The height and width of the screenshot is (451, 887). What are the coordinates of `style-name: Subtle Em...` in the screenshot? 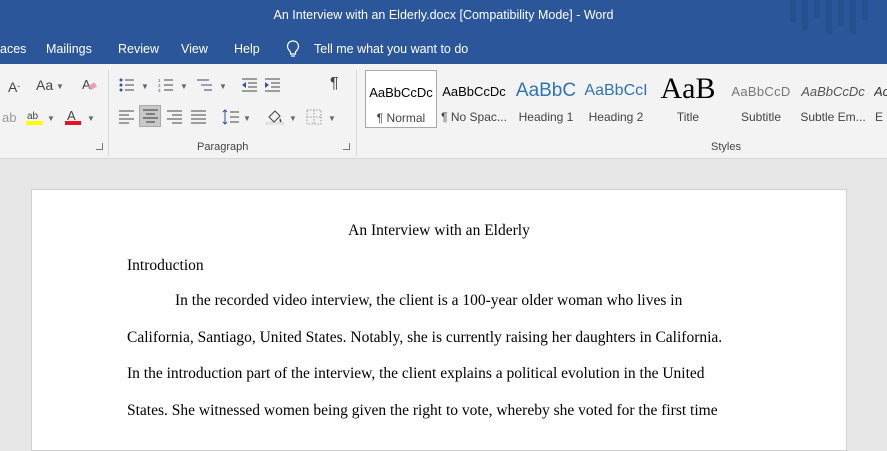 It's located at (833, 117).